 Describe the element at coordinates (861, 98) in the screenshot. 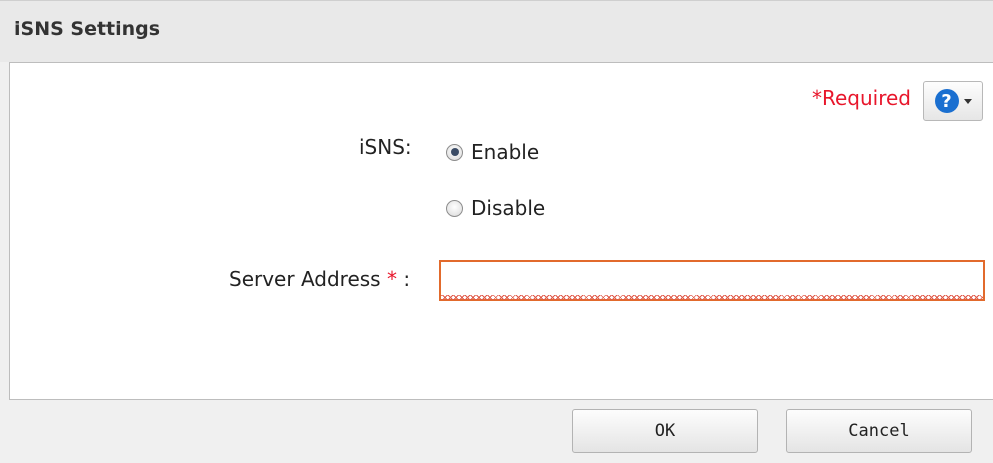

I see `required-note: *Required` at that location.